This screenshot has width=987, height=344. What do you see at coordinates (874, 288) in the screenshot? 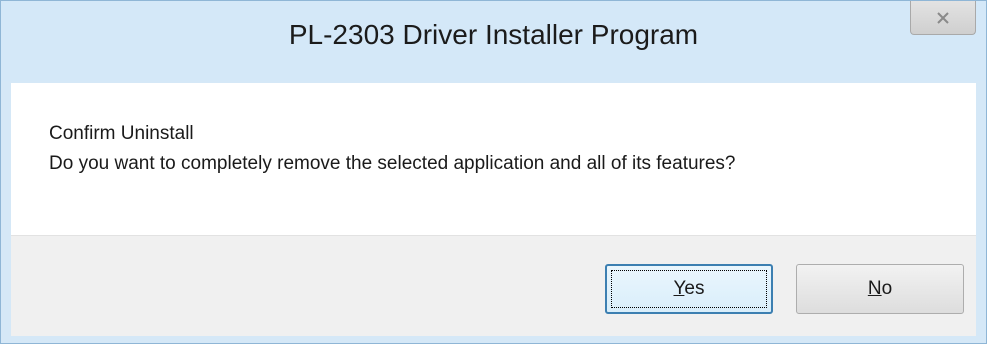
I see `no-accelerator: N` at bounding box center [874, 288].